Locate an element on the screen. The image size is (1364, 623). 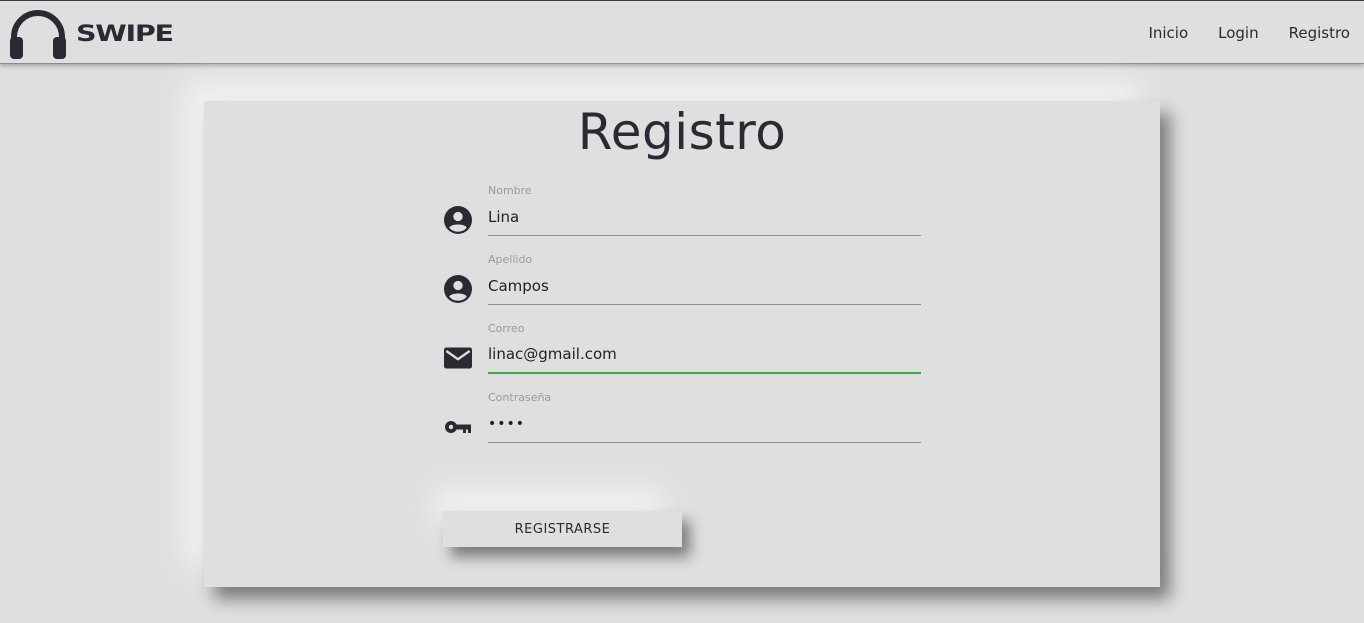
field-contrasena: Contraseña is located at coordinates (683, 421).